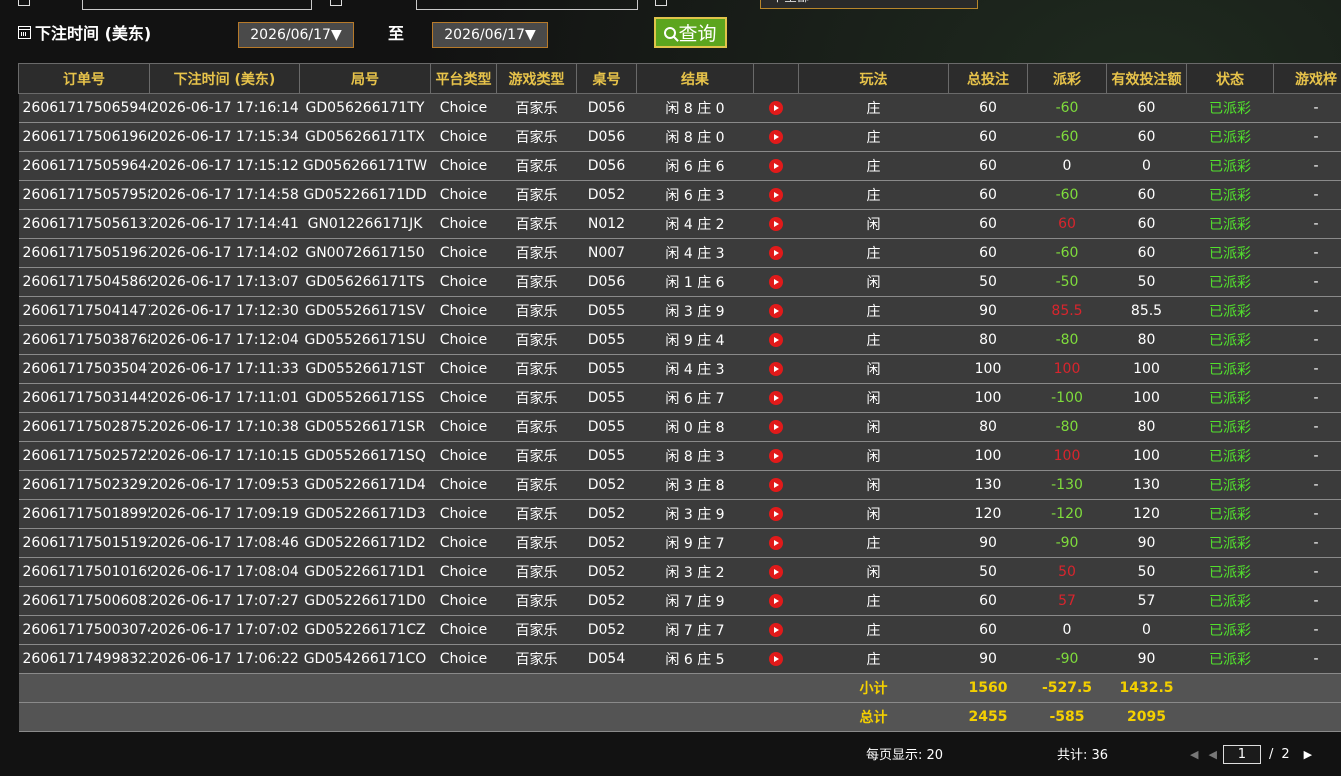 This screenshot has height=776, width=1341. Describe the element at coordinates (84, 456) in the screenshot. I see `table-cell: 260617175025725` at that location.